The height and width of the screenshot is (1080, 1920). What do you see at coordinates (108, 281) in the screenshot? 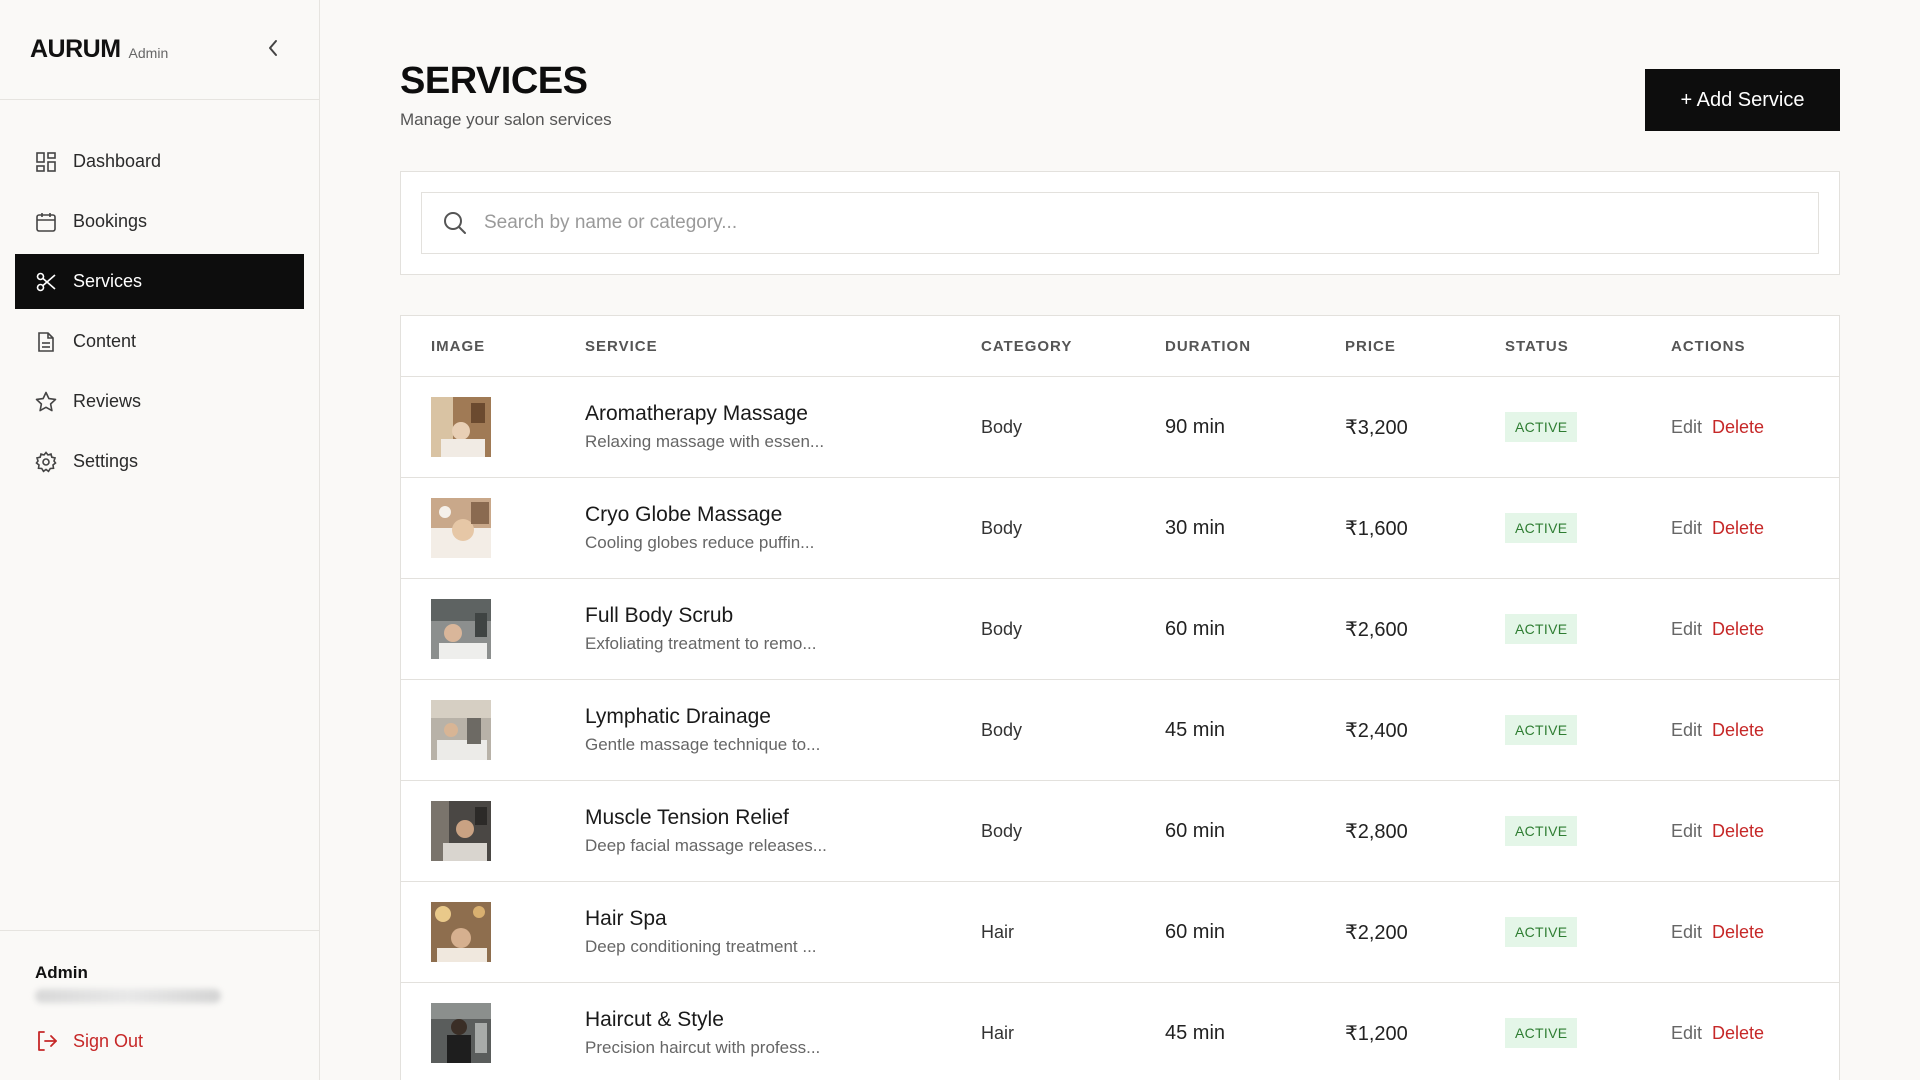
I see `sidebar-item-label: Services` at bounding box center [108, 281].